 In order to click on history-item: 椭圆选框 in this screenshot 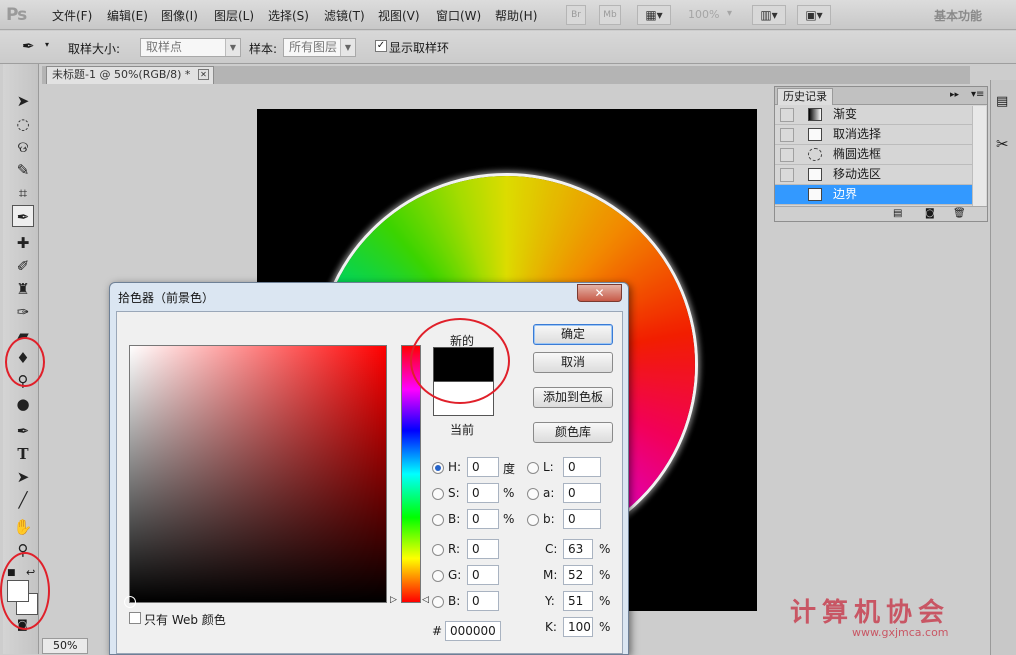, I will do `click(873, 155)`.